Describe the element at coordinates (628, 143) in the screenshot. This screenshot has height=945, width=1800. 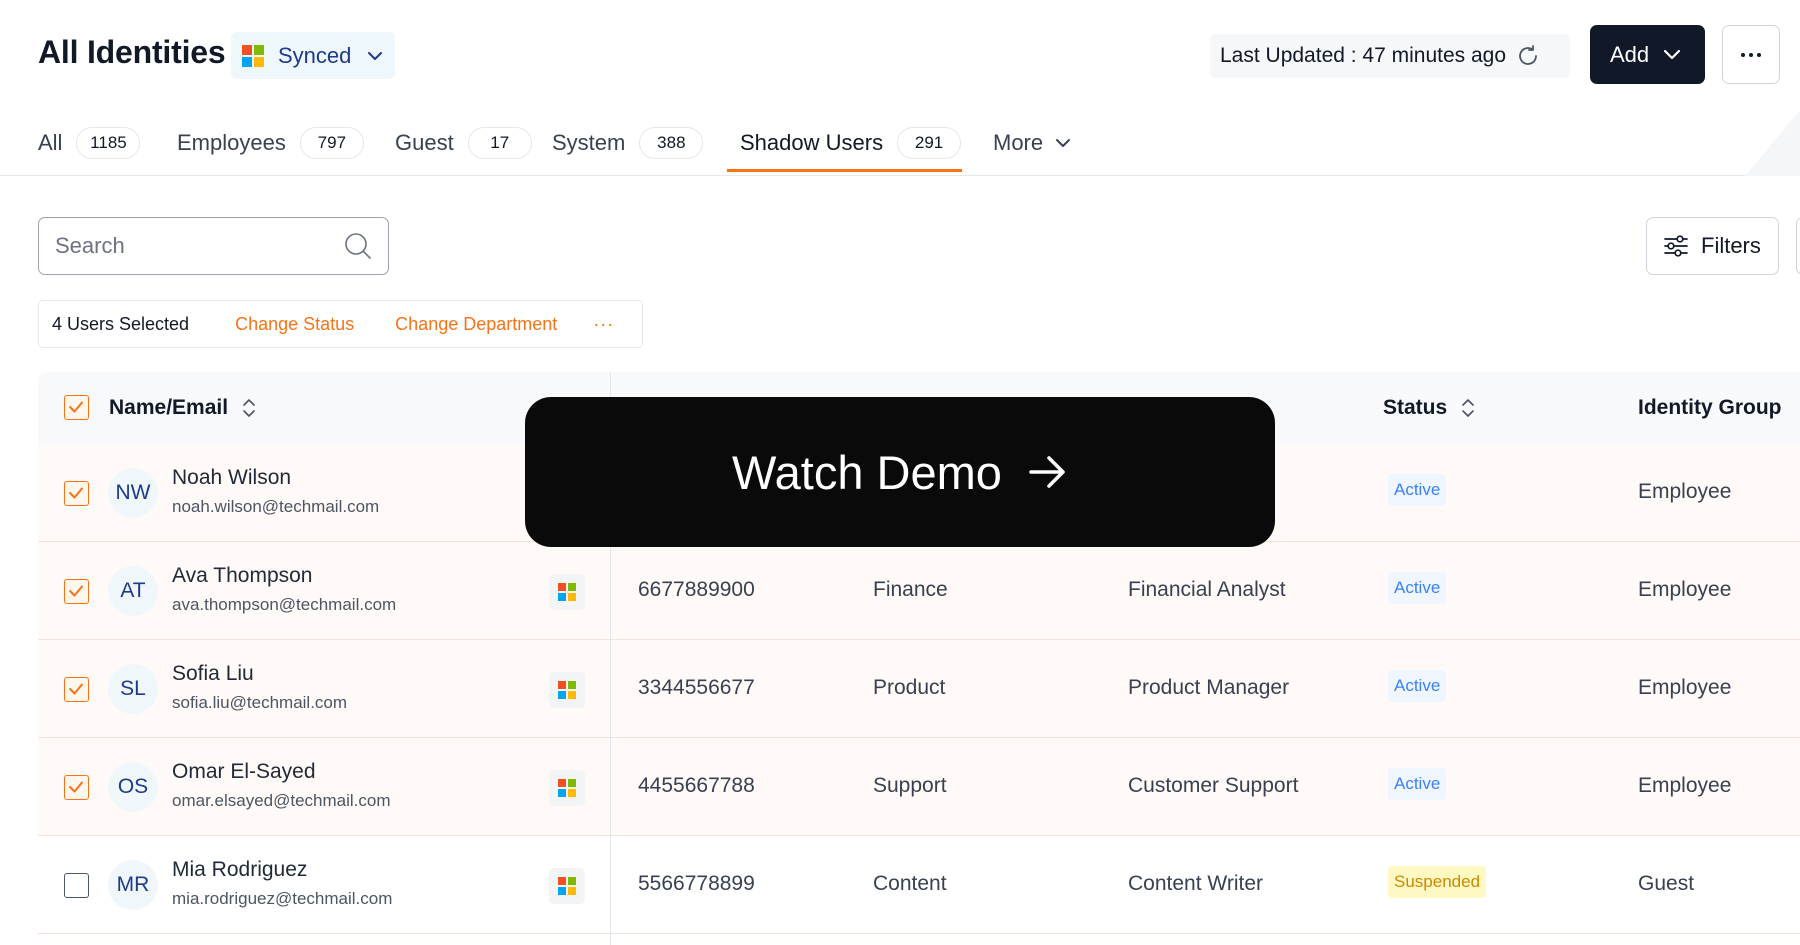
I see `tab-system: System 388` at that location.